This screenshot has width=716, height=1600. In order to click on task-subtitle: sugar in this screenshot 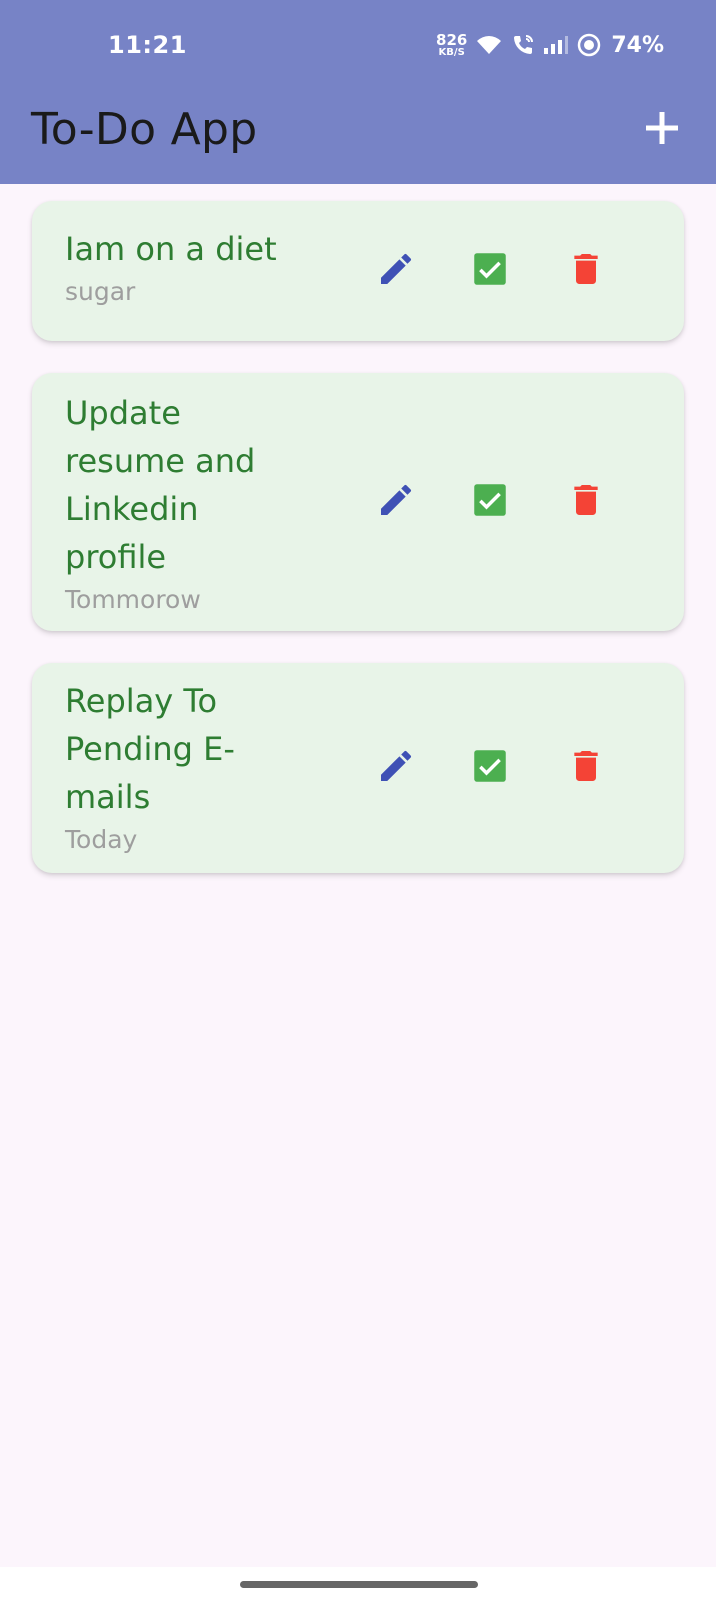, I will do `click(100, 291)`.